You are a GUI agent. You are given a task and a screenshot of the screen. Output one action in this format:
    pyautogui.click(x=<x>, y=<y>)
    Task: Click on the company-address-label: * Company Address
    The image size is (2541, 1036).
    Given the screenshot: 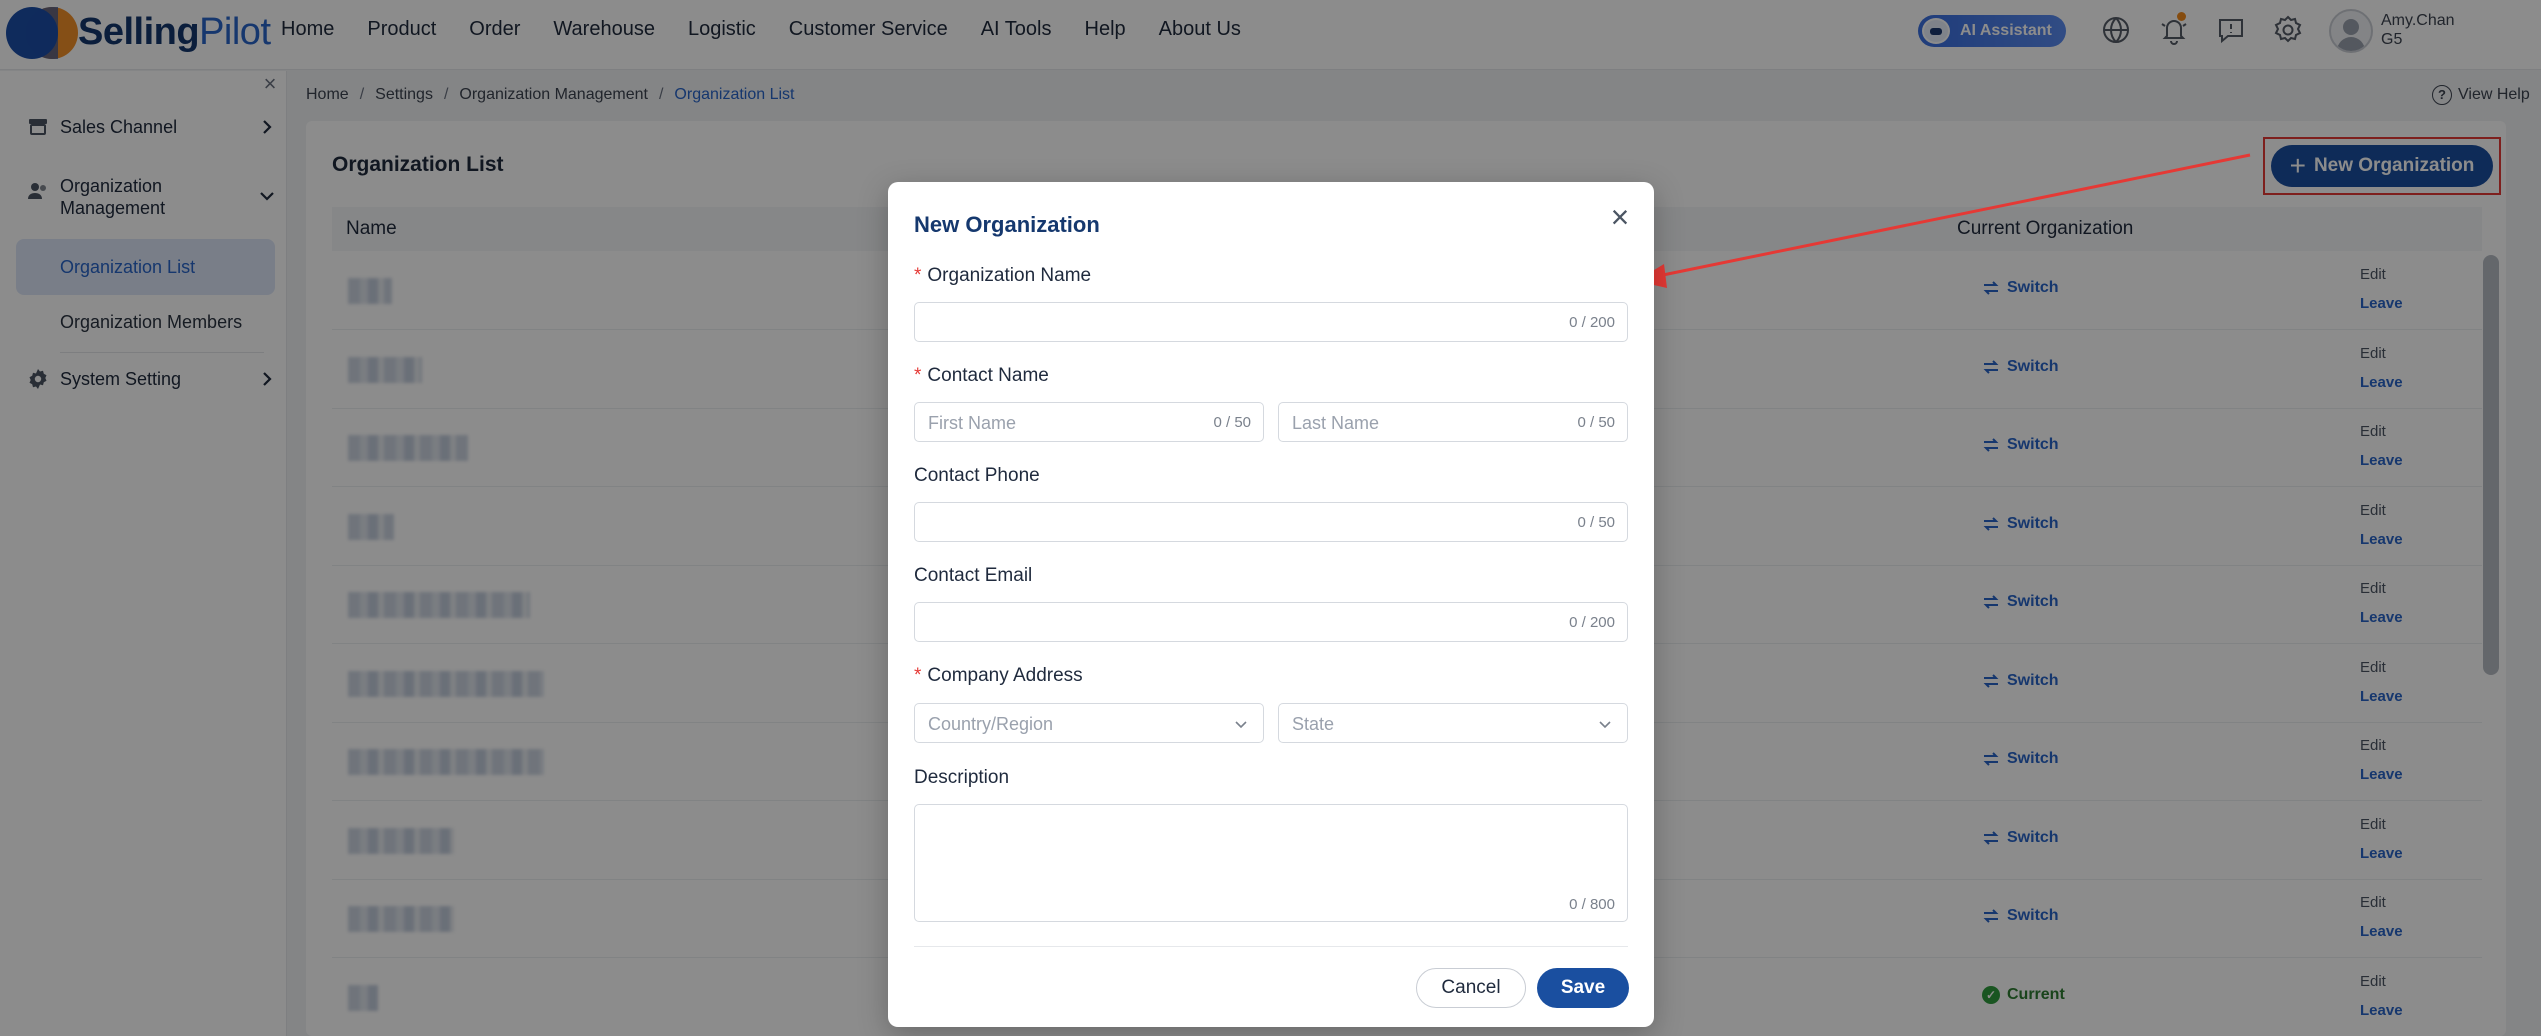 What is the action you would take?
    pyautogui.click(x=998, y=675)
    